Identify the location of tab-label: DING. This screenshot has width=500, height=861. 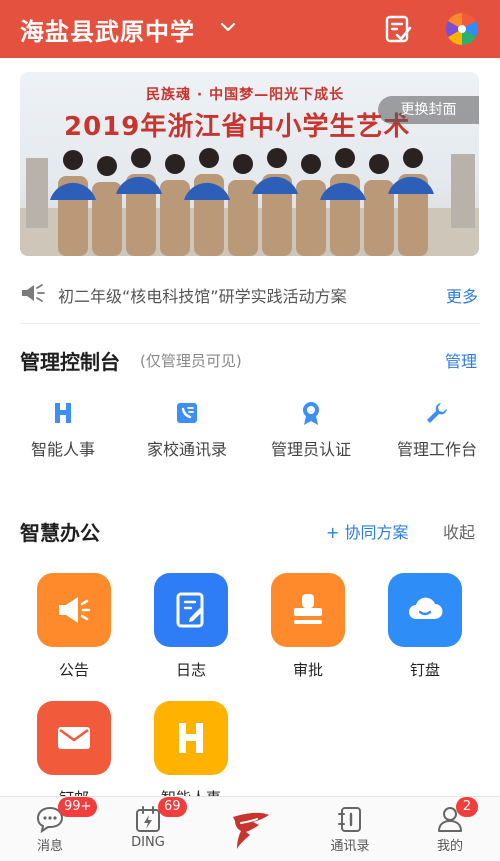
(148, 842).